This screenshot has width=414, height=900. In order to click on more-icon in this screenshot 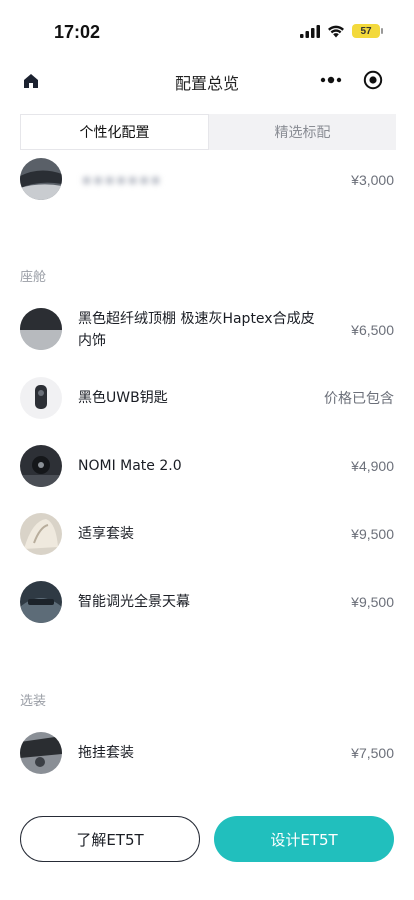, I will do `click(331, 80)`.